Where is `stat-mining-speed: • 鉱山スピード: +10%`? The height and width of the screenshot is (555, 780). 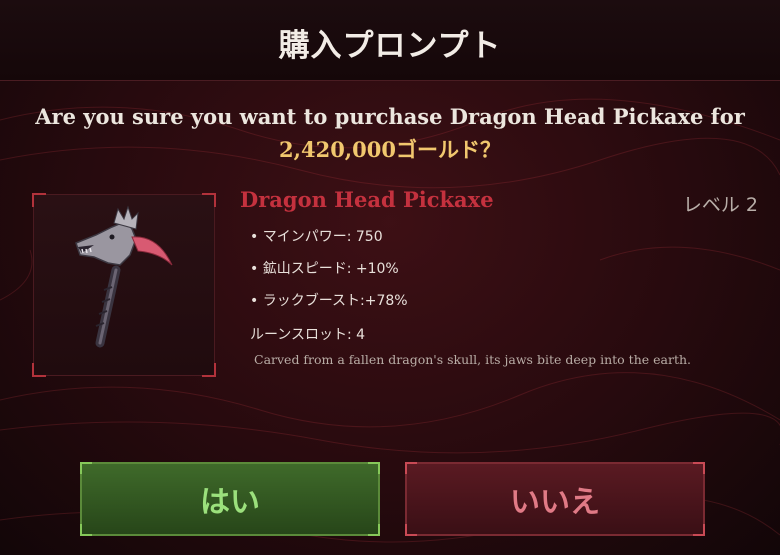
stat-mining-speed: • 鉱山スピード: +10% is located at coordinates (324, 269).